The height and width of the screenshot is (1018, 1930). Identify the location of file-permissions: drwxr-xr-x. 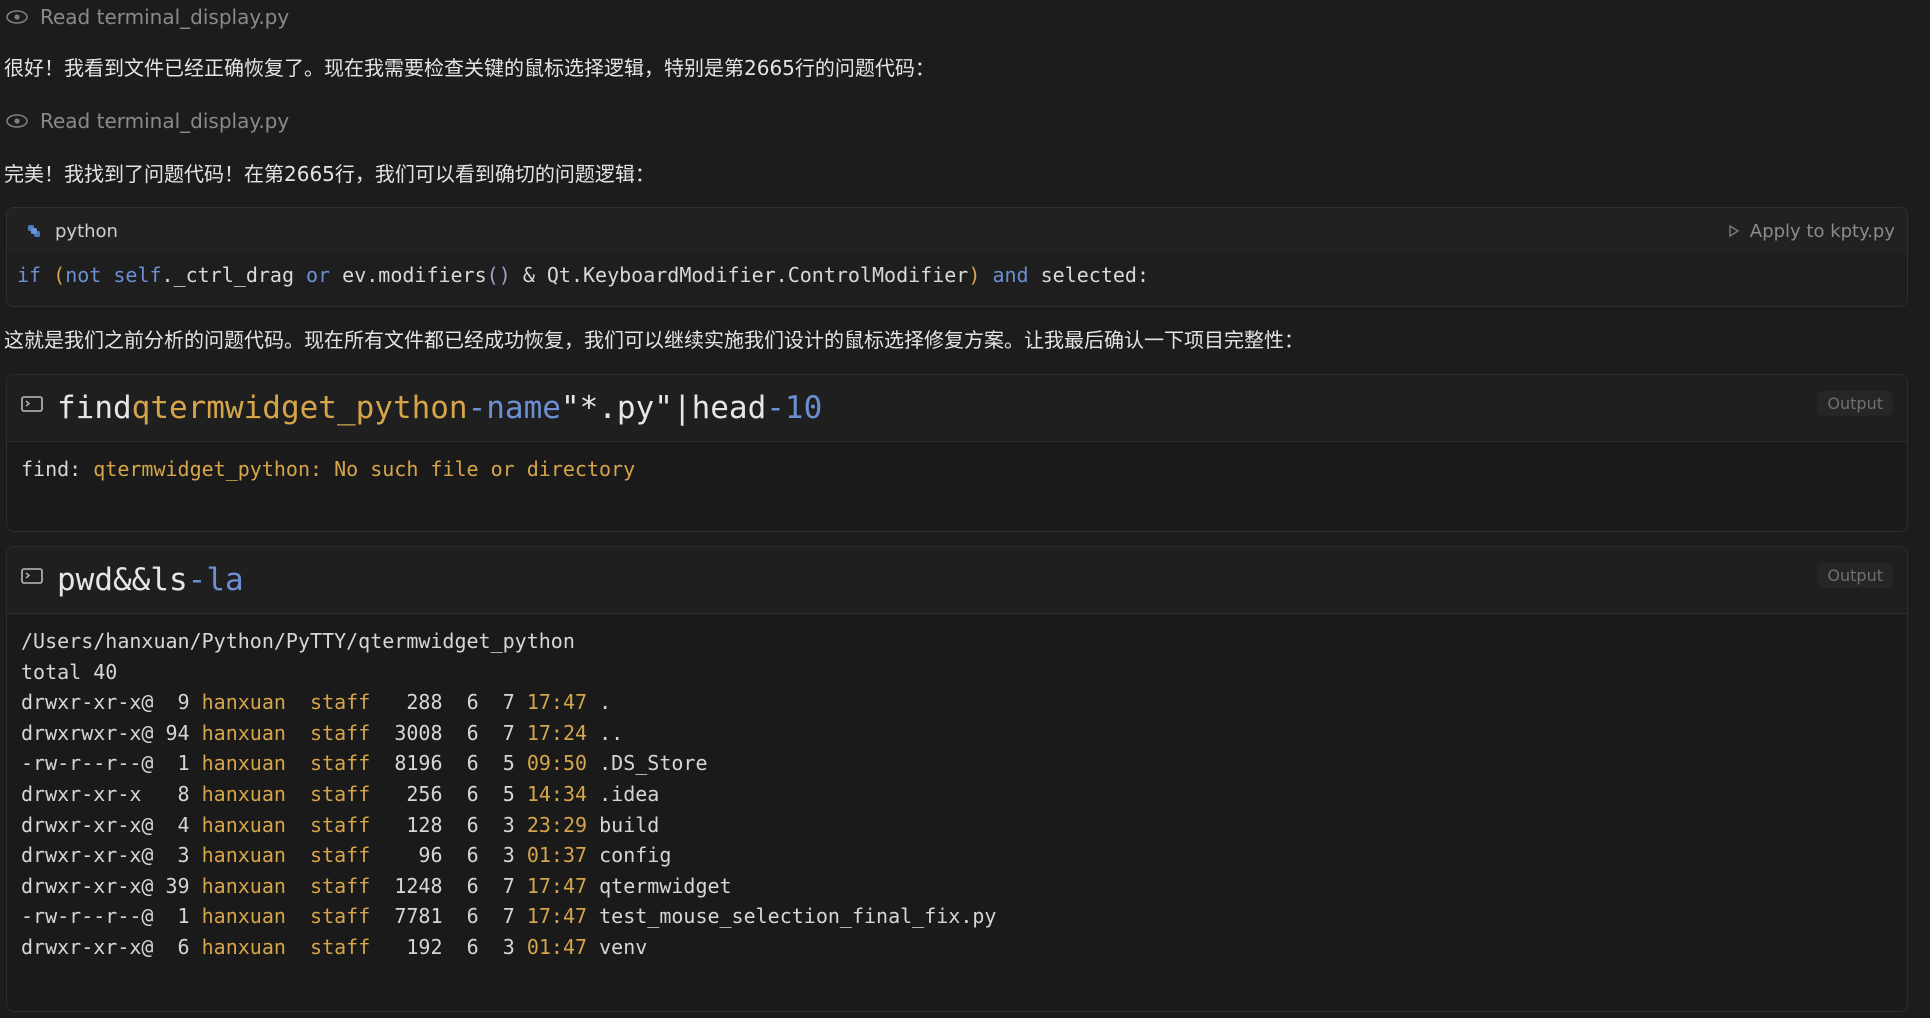
(87, 793).